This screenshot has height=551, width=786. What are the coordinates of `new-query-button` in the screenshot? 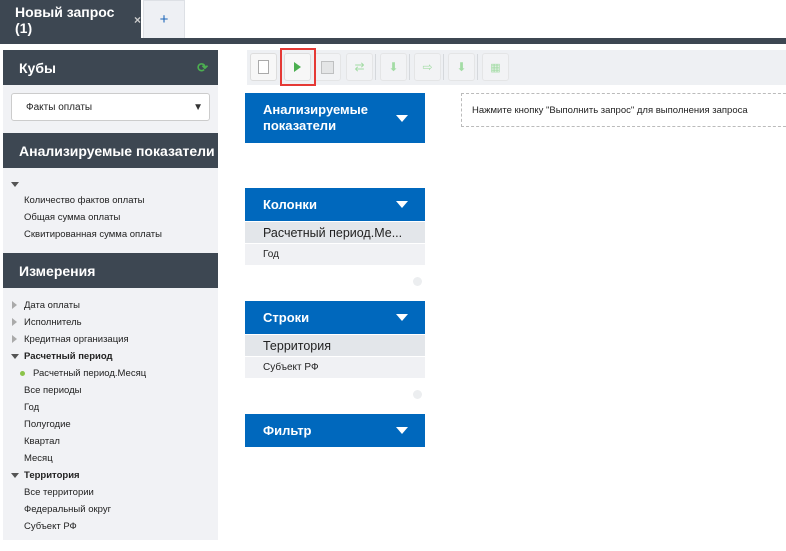 It's located at (263, 67).